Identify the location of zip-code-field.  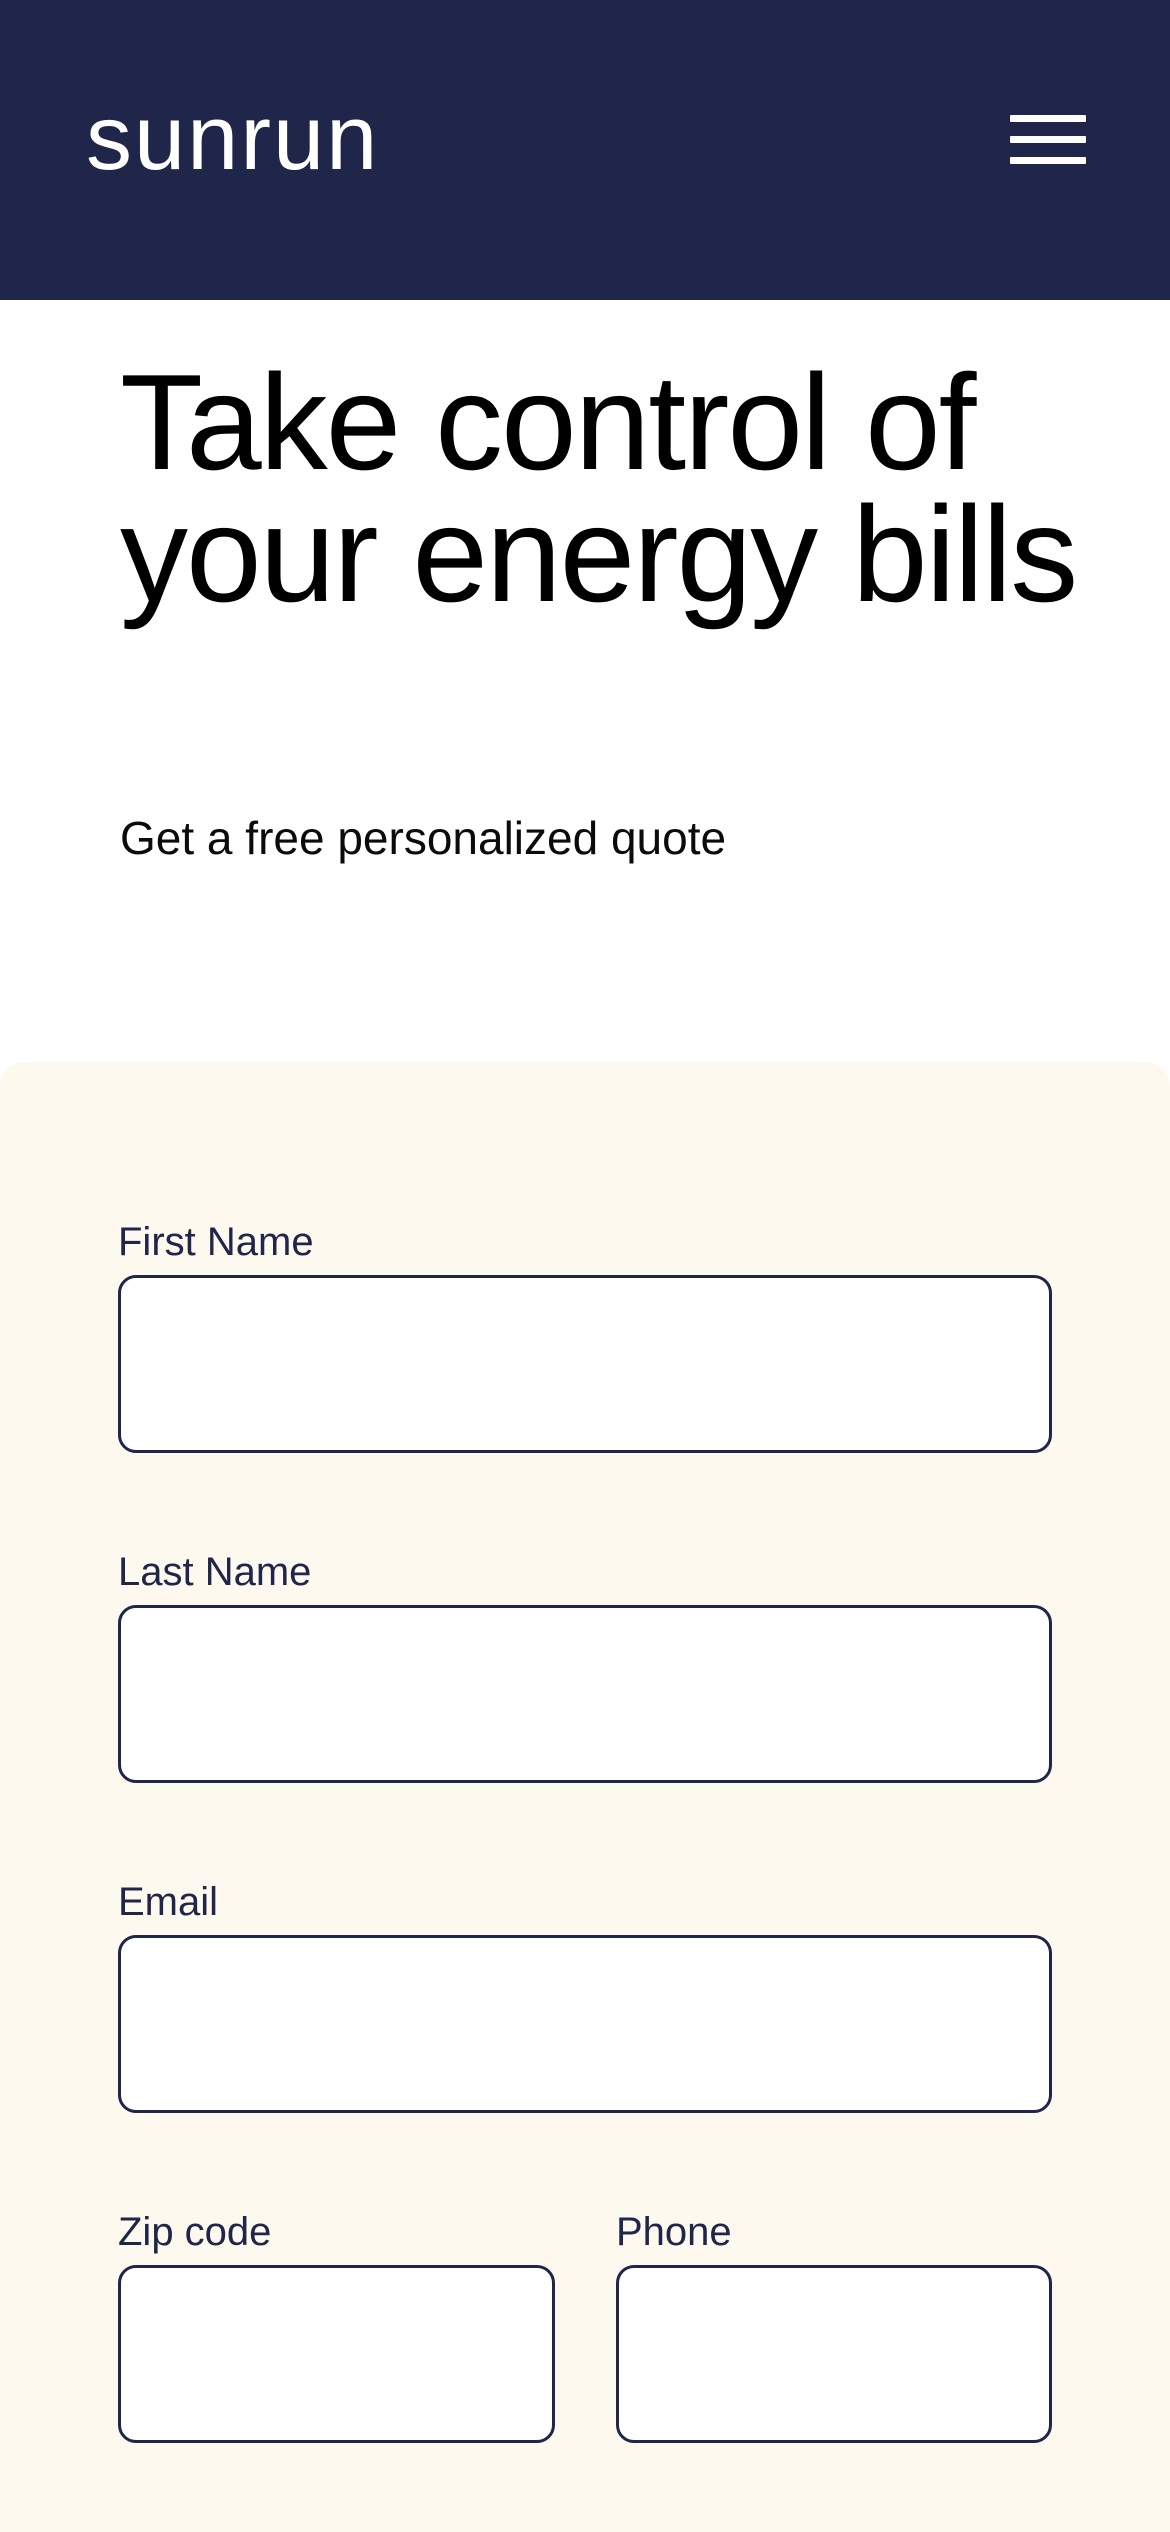
(336, 2354).